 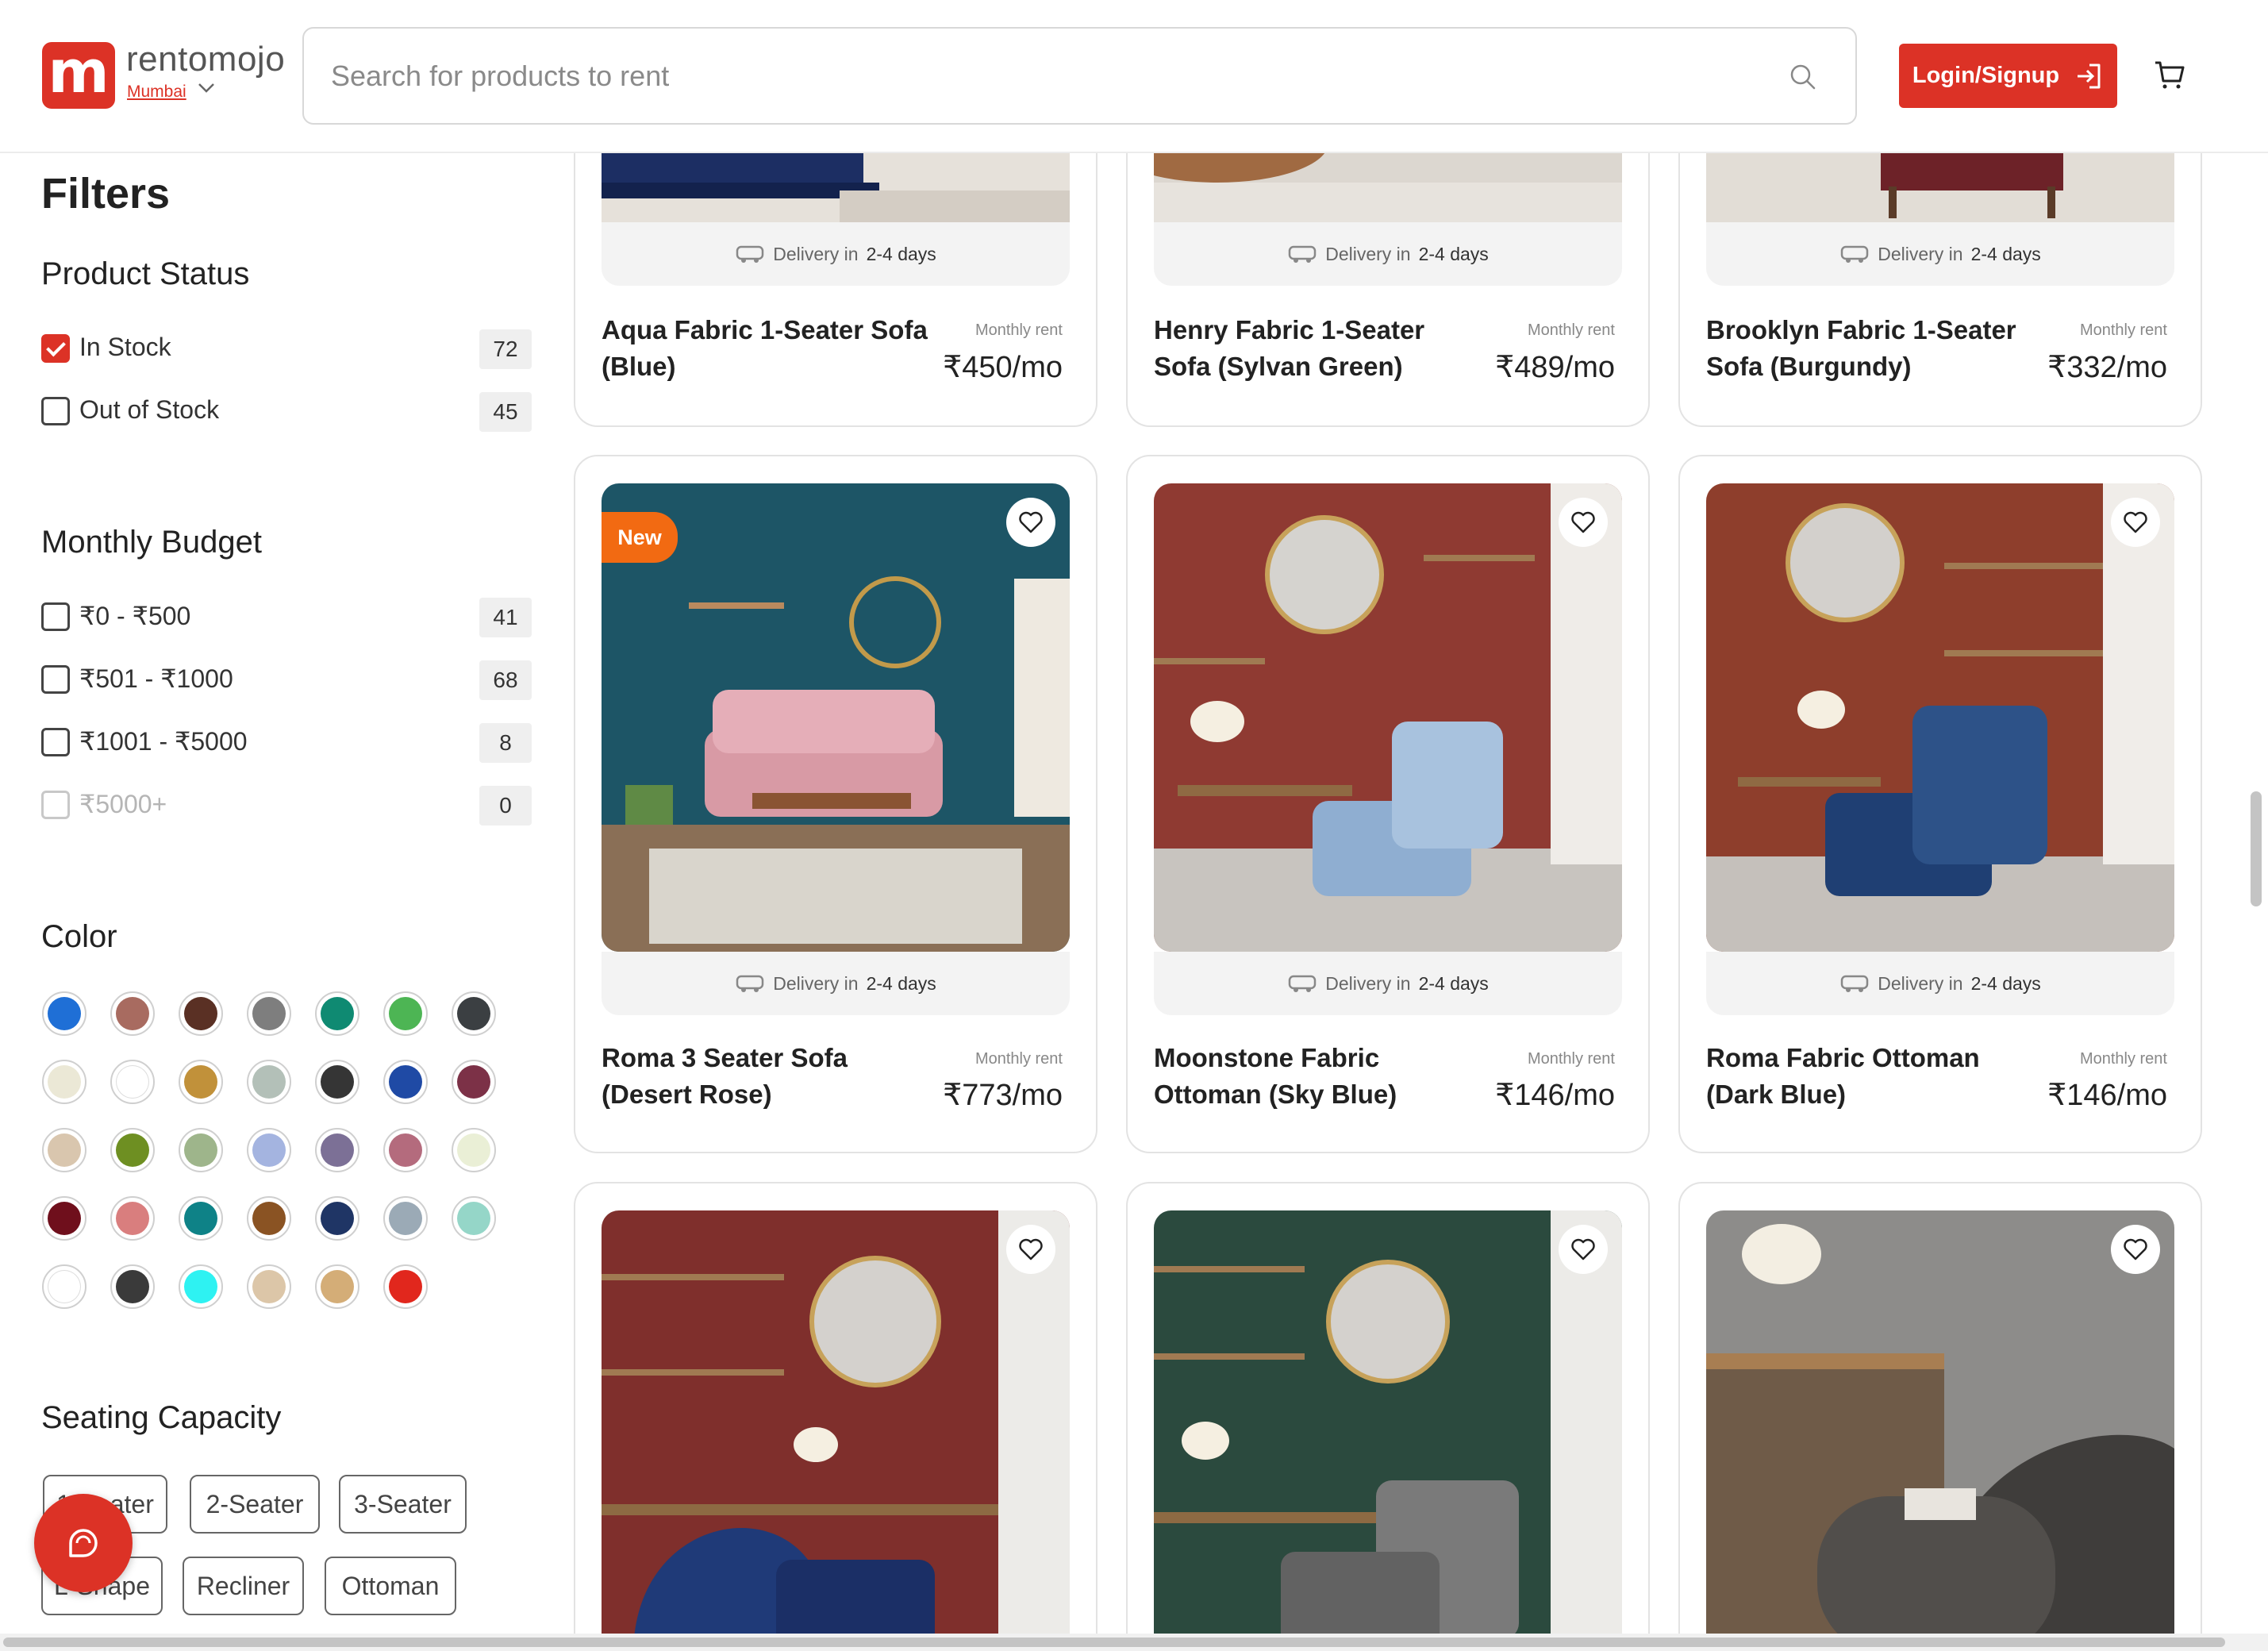 I want to click on city-selector: Mumbai, so click(x=156, y=92).